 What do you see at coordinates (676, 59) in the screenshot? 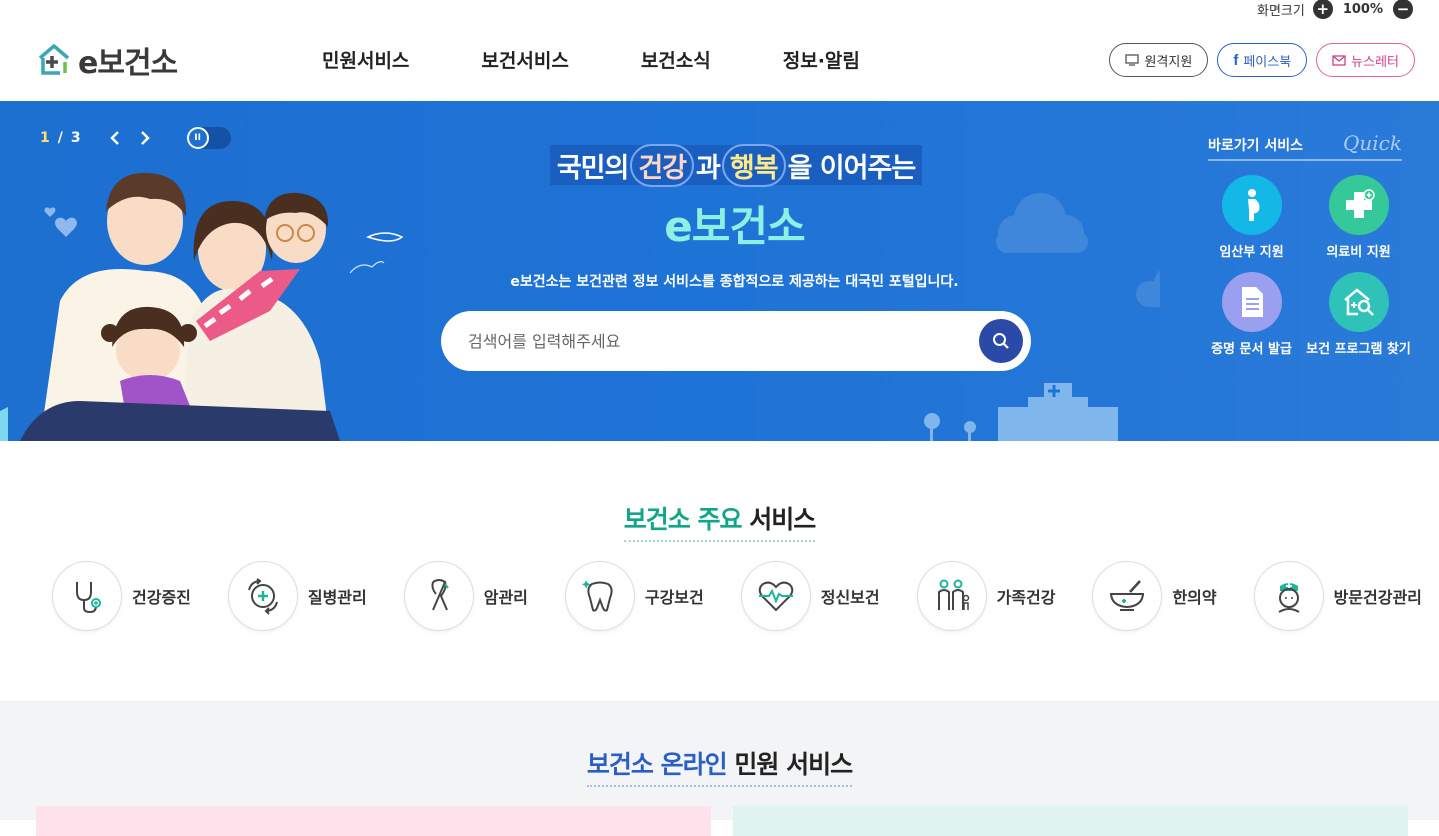
I see `nav-health-news: 보건소식` at bounding box center [676, 59].